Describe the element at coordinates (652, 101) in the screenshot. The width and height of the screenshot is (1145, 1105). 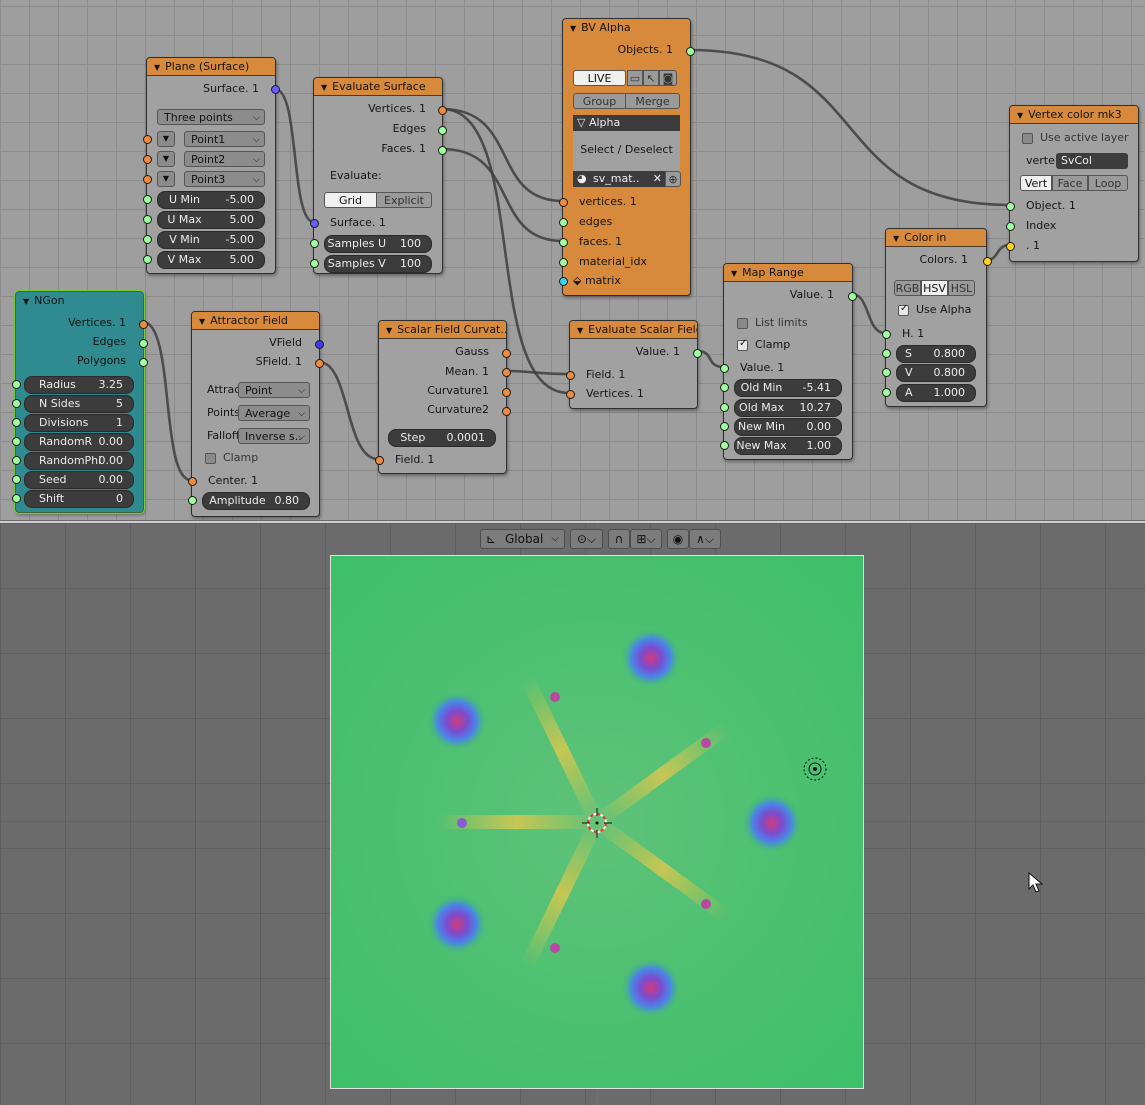
I see `merge-button: Merge` at that location.